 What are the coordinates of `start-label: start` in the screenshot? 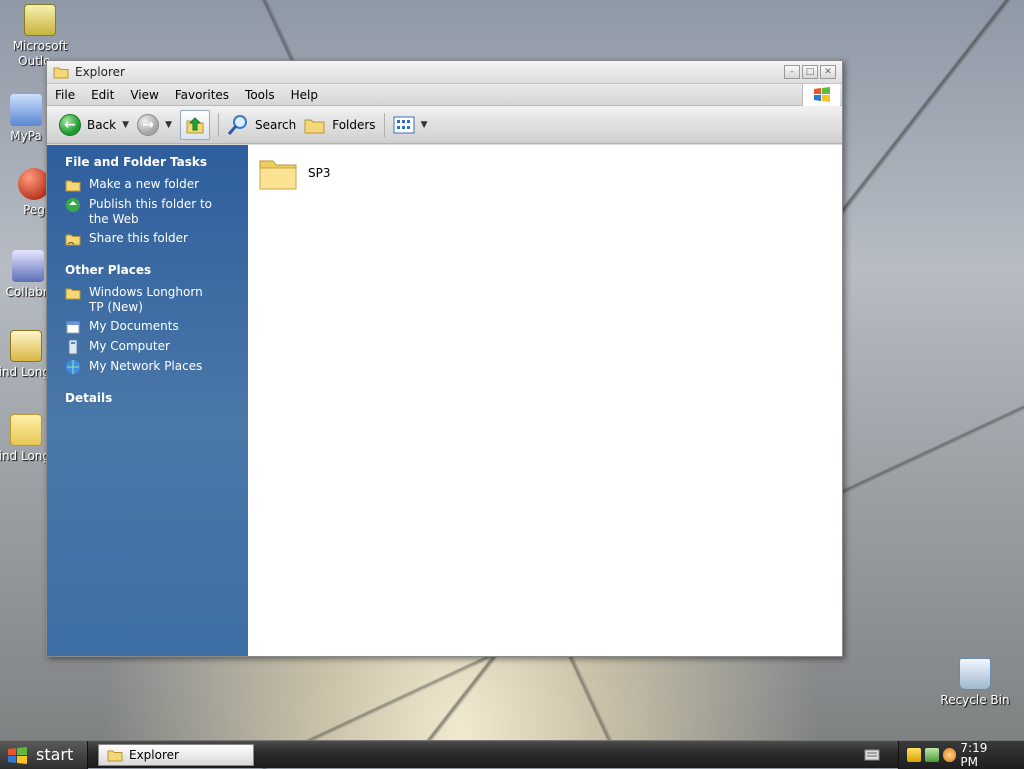 It's located at (55, 754).